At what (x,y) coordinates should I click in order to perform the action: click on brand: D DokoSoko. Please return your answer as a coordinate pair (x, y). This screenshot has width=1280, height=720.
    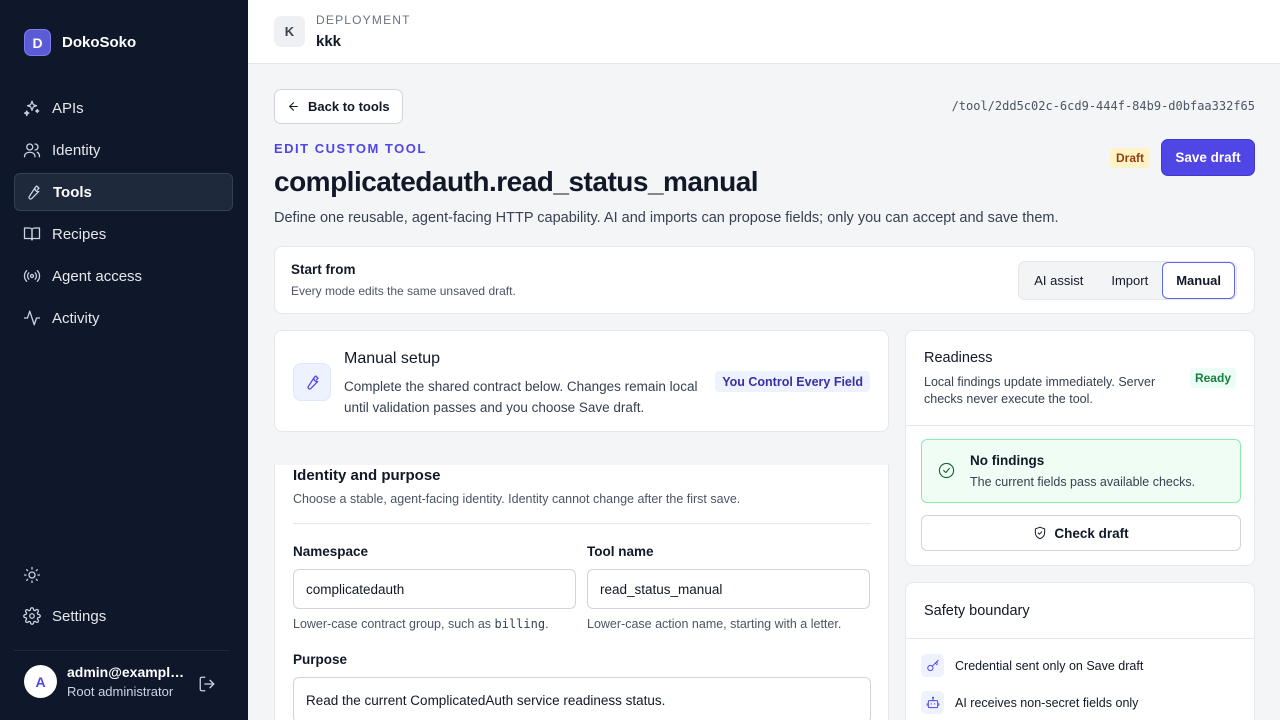
    Looking at the image, I should click on (80, 42).